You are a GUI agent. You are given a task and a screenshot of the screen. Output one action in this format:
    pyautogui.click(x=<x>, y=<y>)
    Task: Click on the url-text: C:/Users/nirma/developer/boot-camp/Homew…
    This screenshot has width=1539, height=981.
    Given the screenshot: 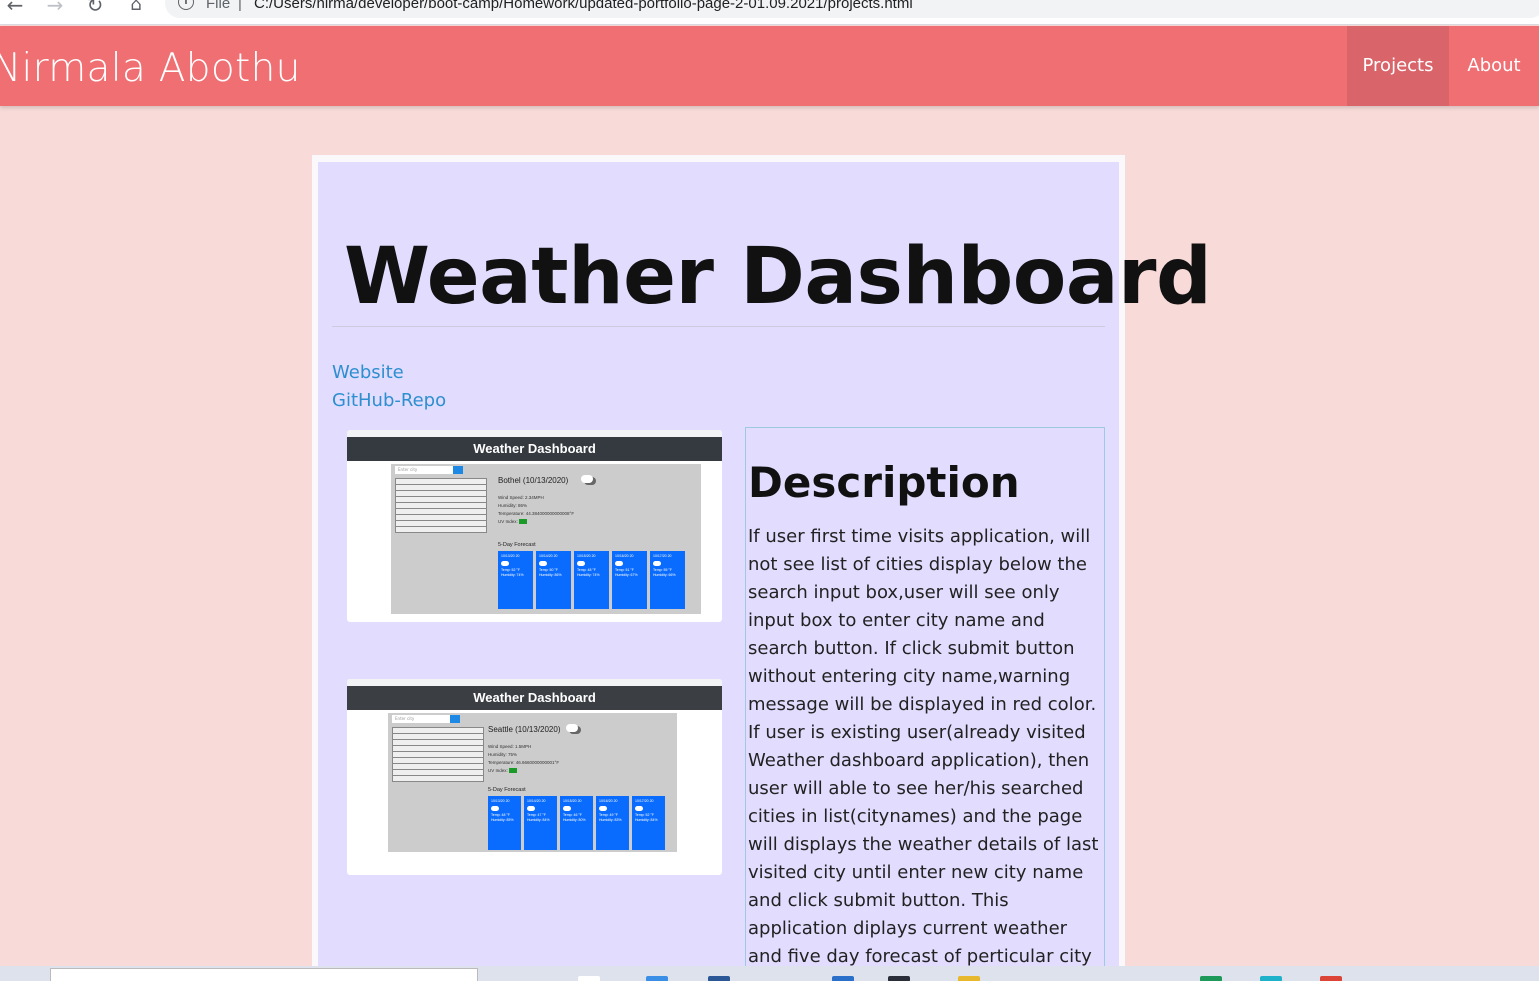 What is the action you would take?
    pyautogui.click(x=583, y=6)
    